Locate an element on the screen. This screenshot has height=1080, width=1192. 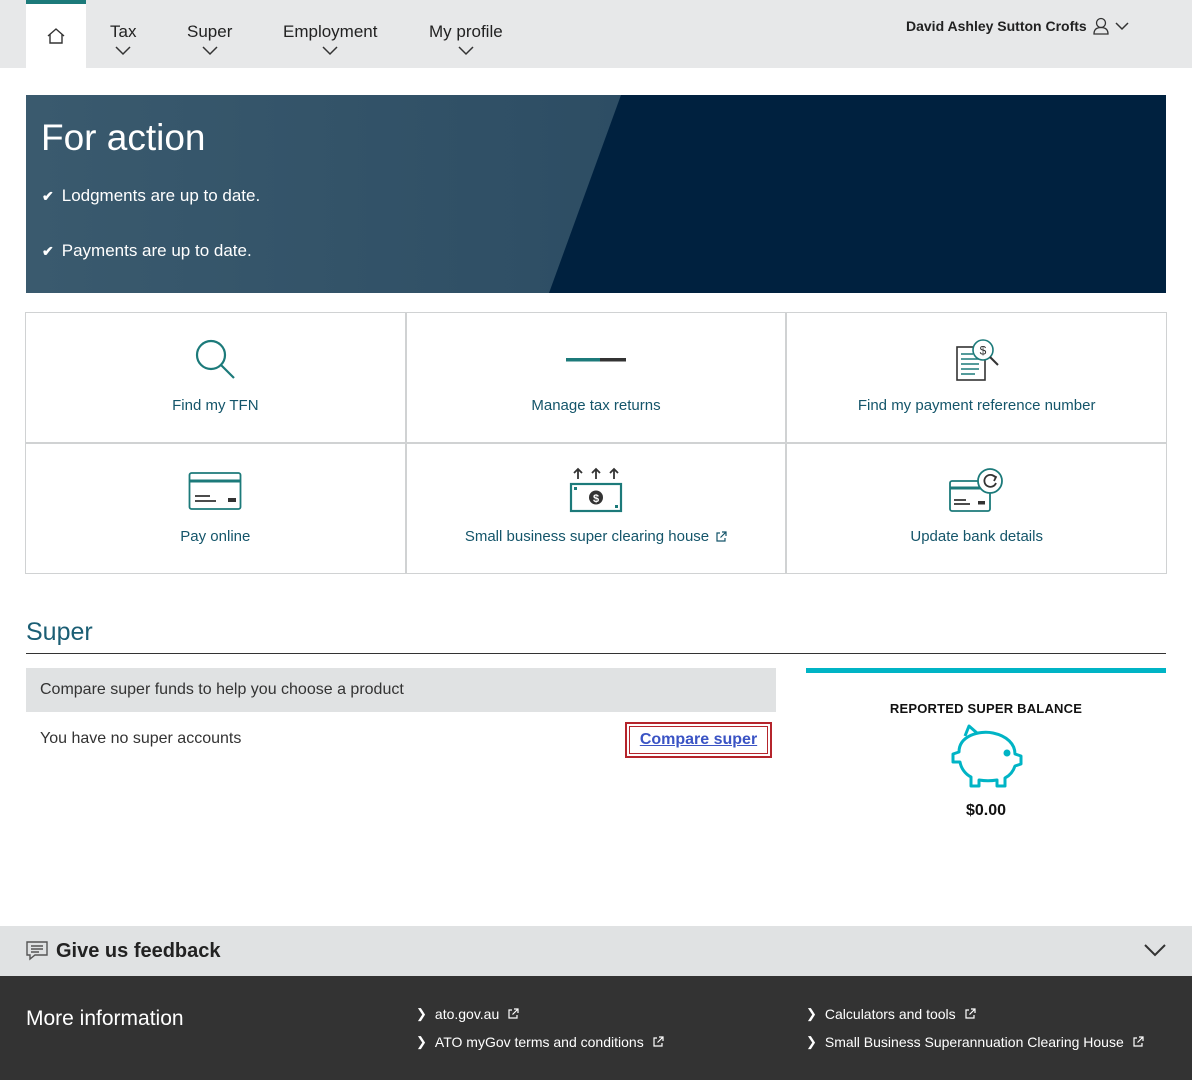
give-us-feedback-bar: Give us feedback is located at coordinates (596, 951).